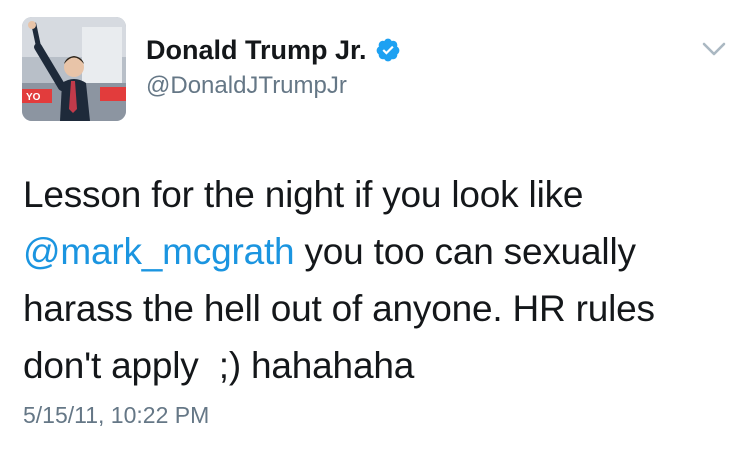 The image size is (750, 457). What do you see at coordinates (714, 49) in the screenshot?
I see `chevron-down-icon` at bounding box center [714, 49].